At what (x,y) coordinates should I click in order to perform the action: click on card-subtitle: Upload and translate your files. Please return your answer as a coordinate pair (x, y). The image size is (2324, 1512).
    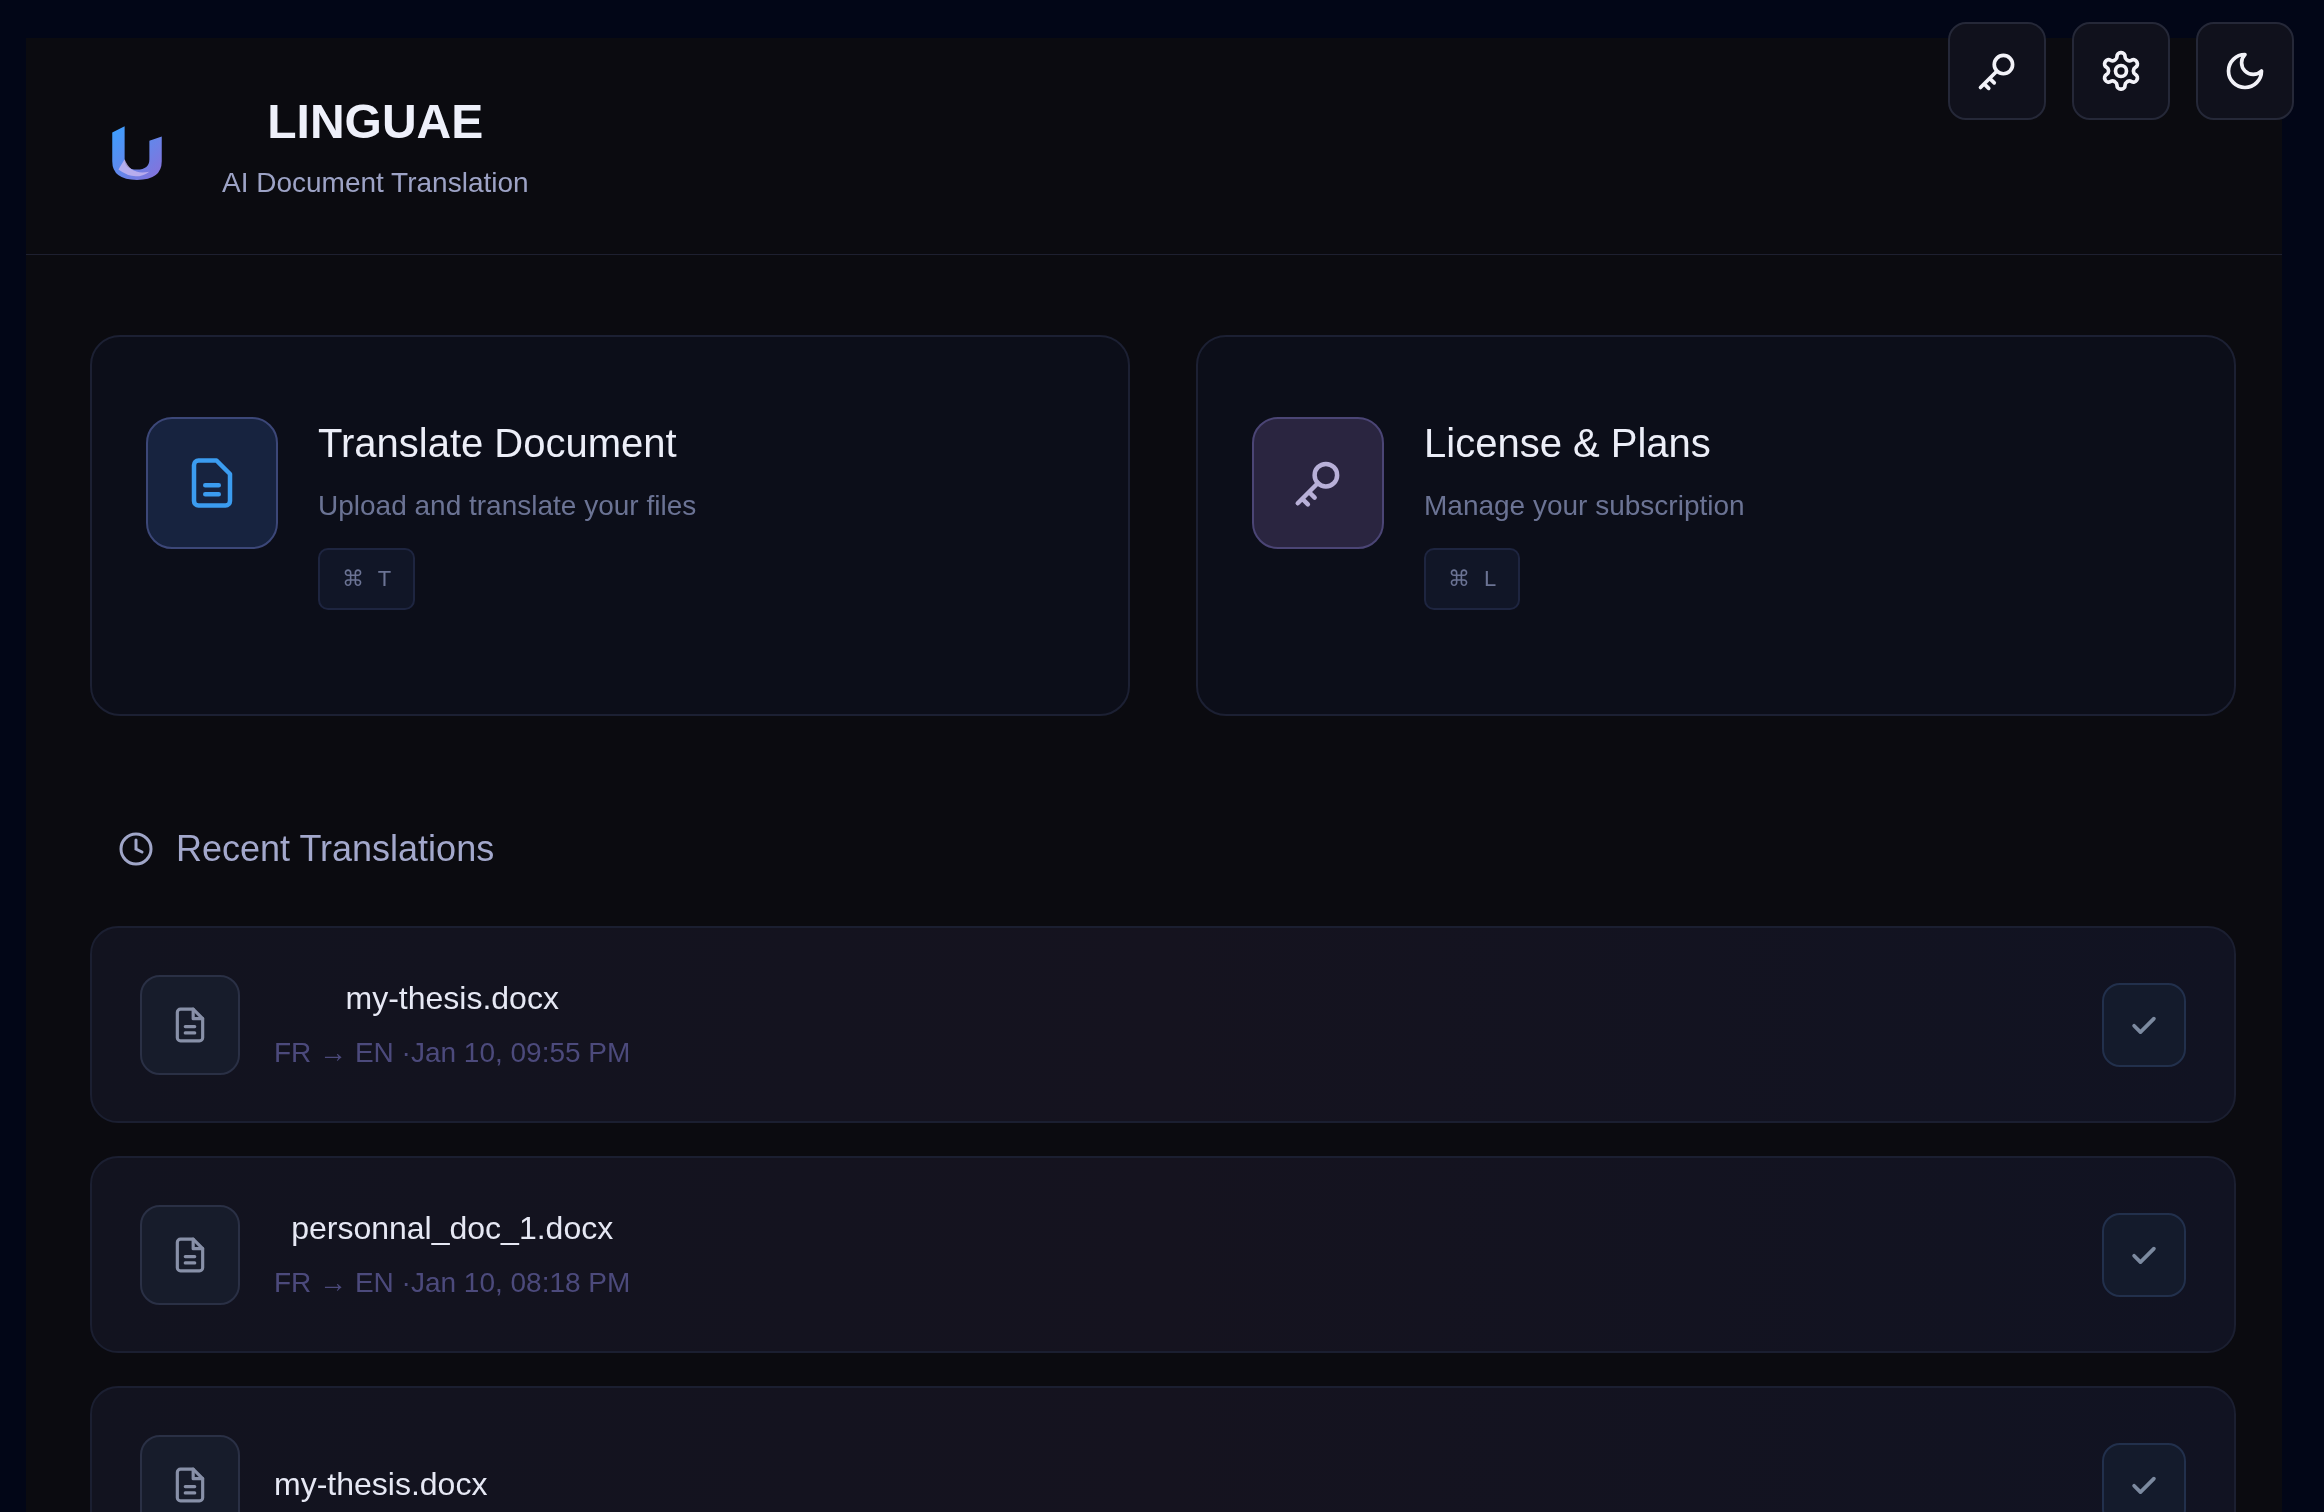
    Looking at the image, I should click on (507, 506).